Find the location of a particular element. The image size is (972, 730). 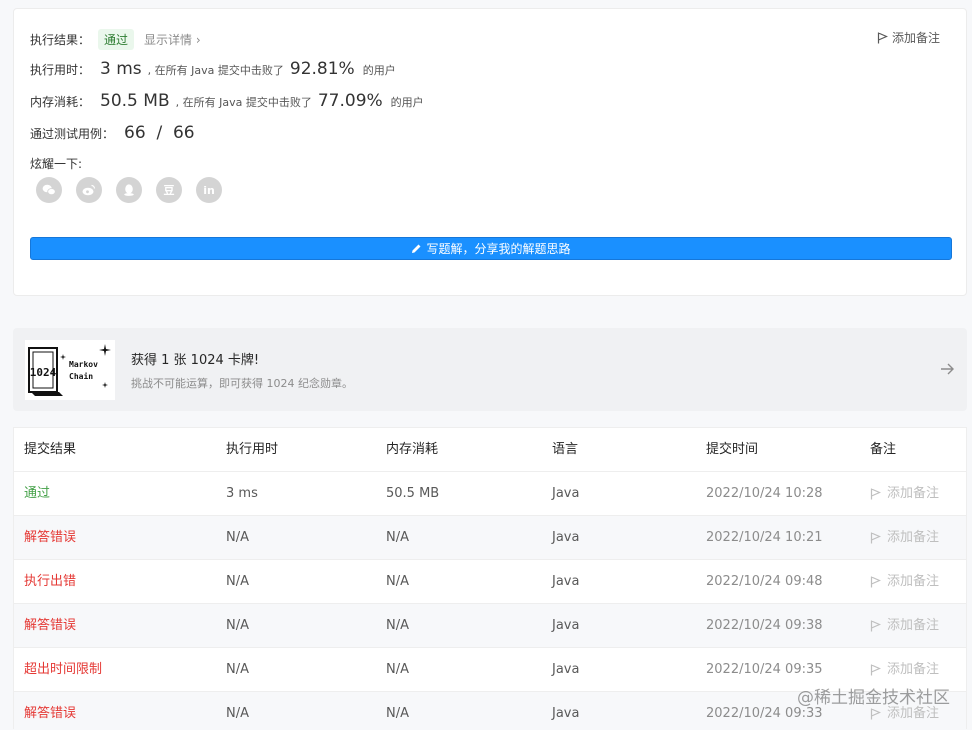

markov-card-image: 1024 Markov Chain is located at coordinates (69, 370).